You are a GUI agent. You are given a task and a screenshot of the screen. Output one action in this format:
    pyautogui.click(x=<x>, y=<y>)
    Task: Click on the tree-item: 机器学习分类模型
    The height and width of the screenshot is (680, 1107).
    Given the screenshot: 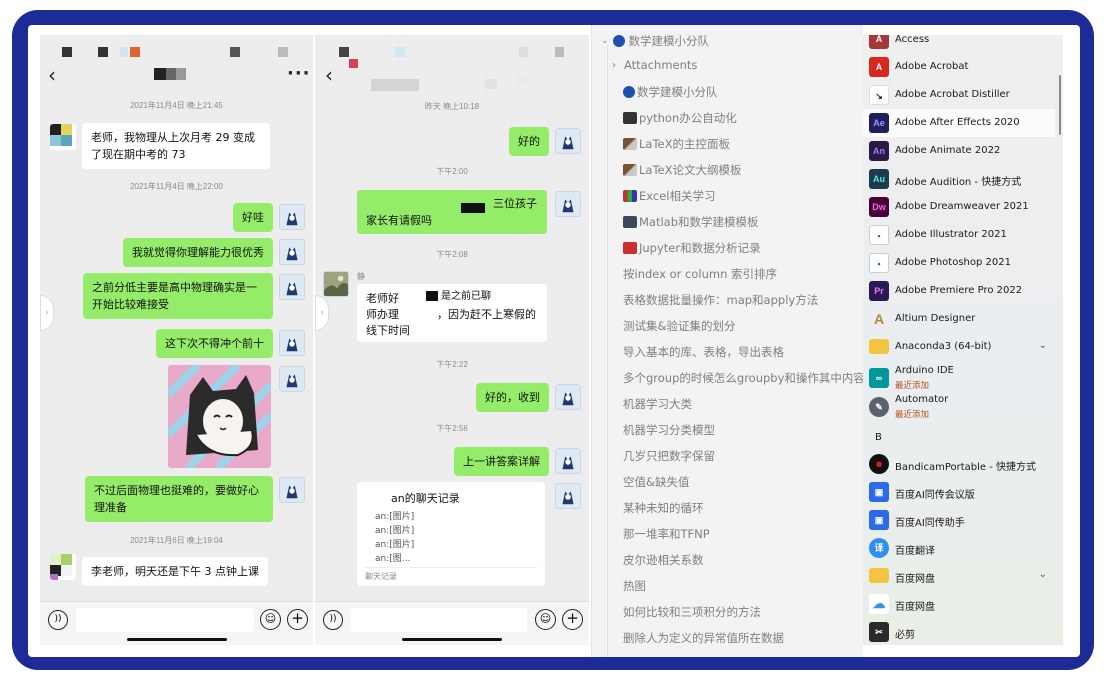 What is the action you would take?
    pyautogui.click(x=669, y=430)
    